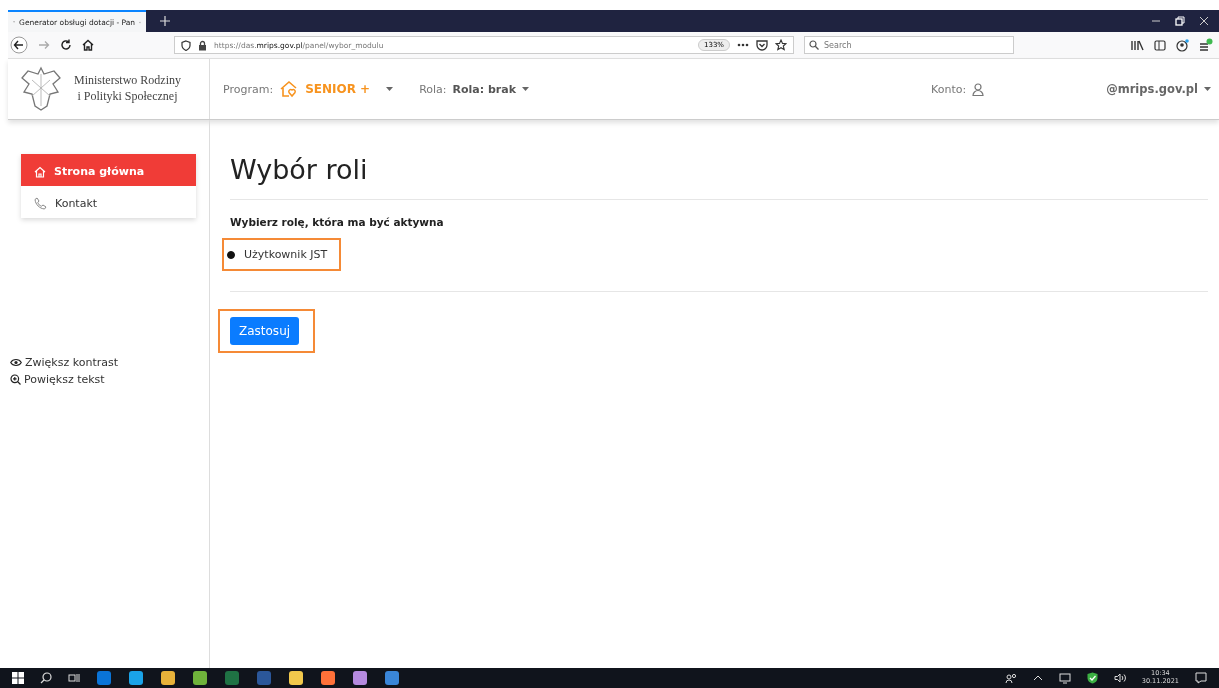 The height and width of the screenshot is (688, 1219). I want to click on new-tab-icon, so click(165, 21).